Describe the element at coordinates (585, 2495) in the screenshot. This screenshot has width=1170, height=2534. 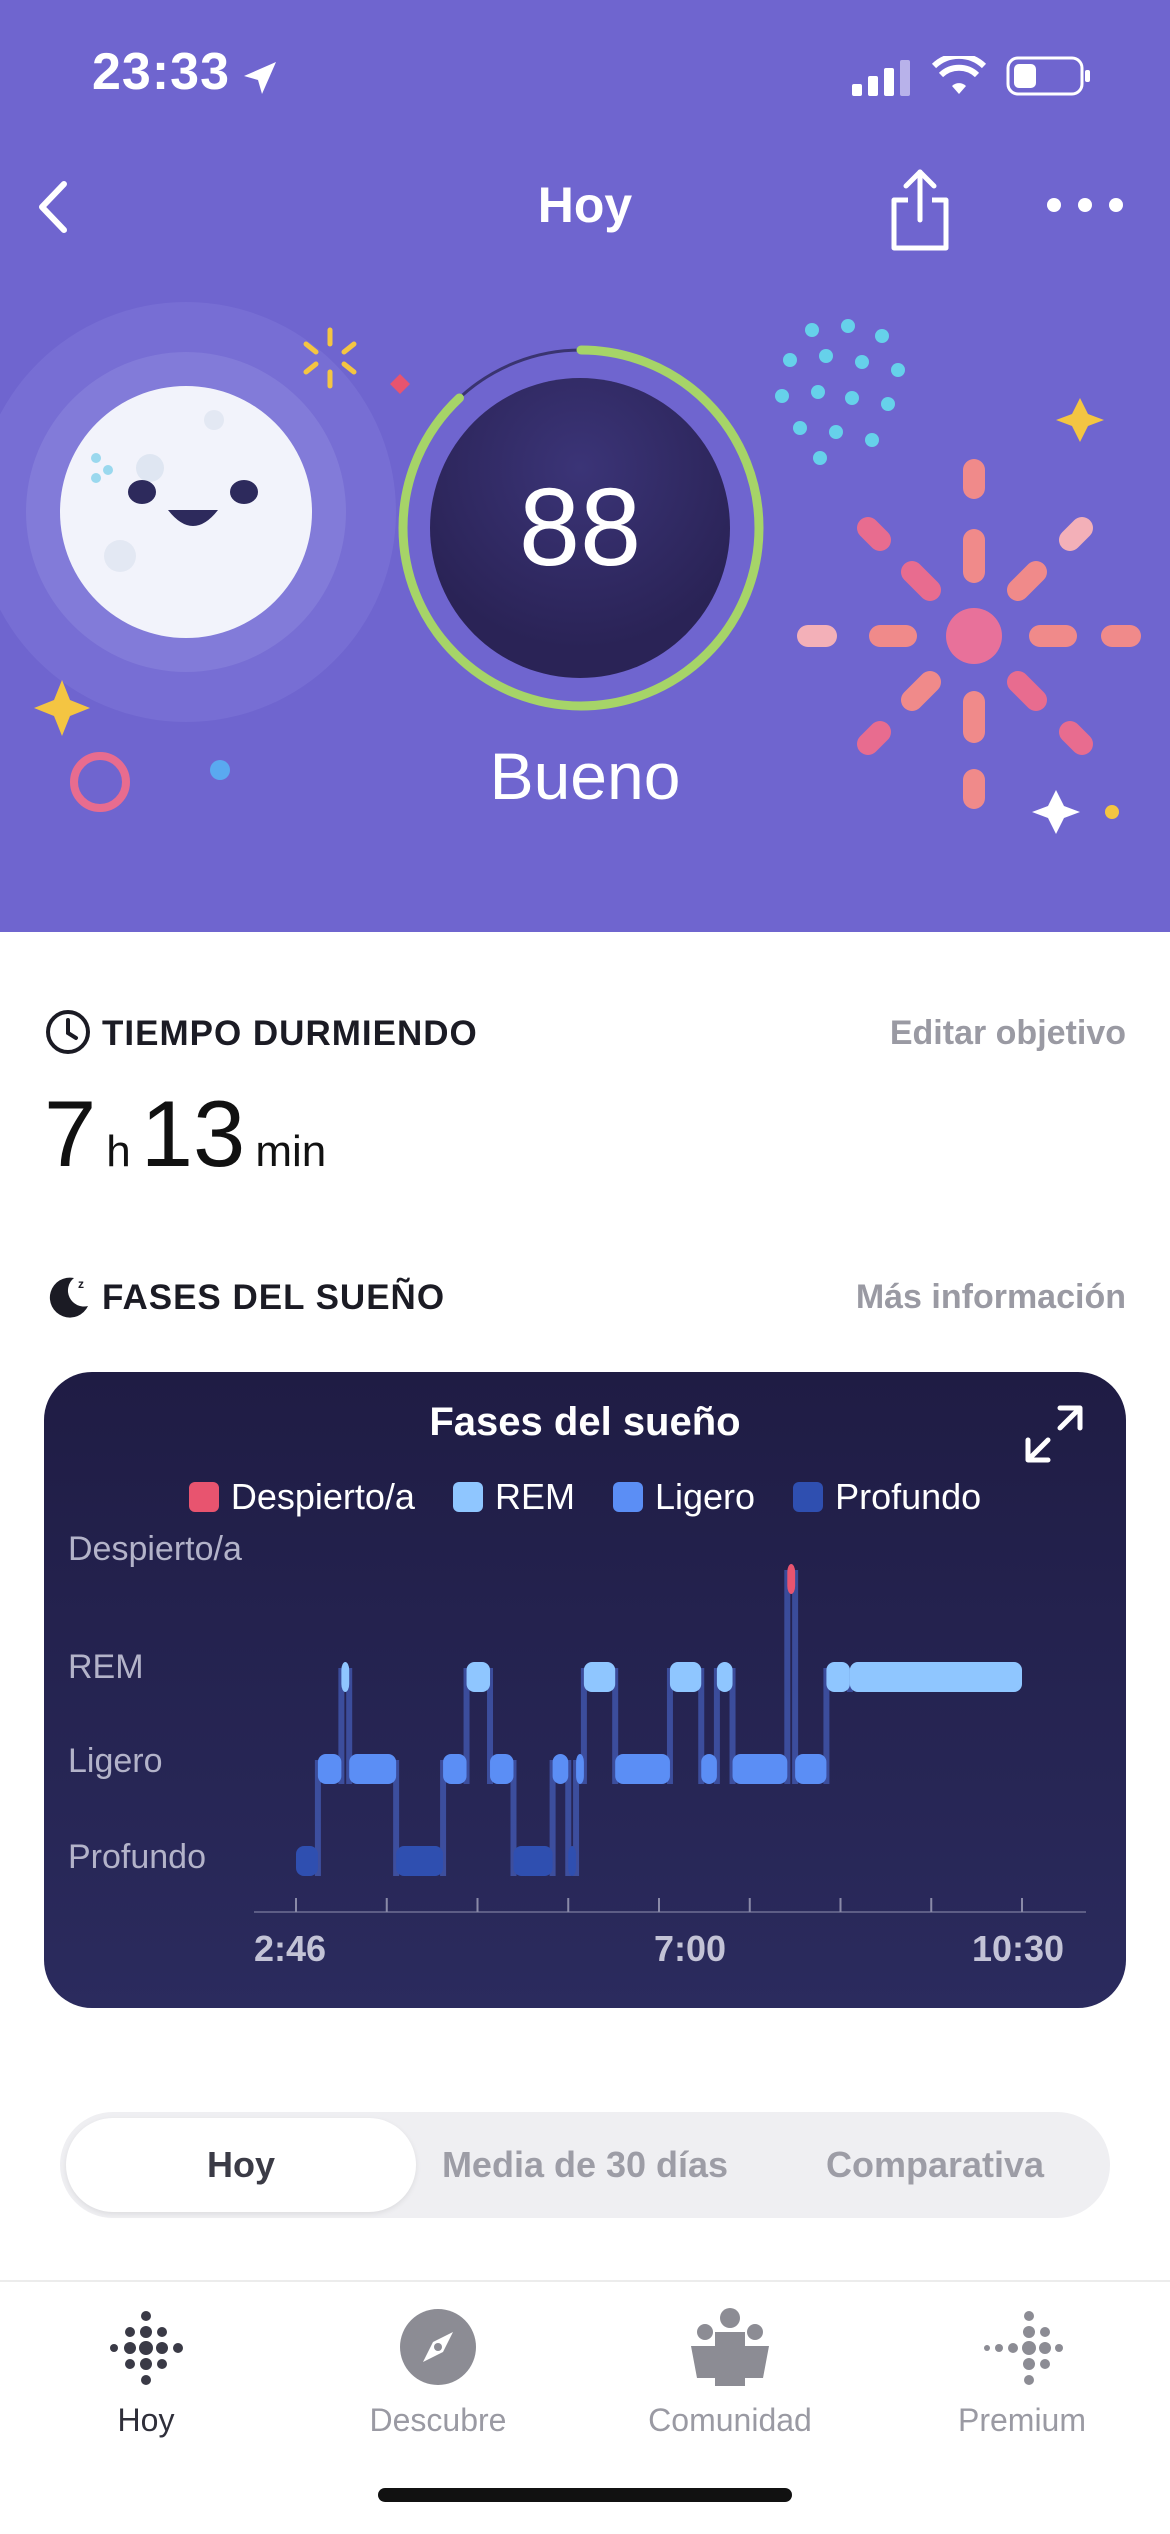
I see `home-indicator` at that location.